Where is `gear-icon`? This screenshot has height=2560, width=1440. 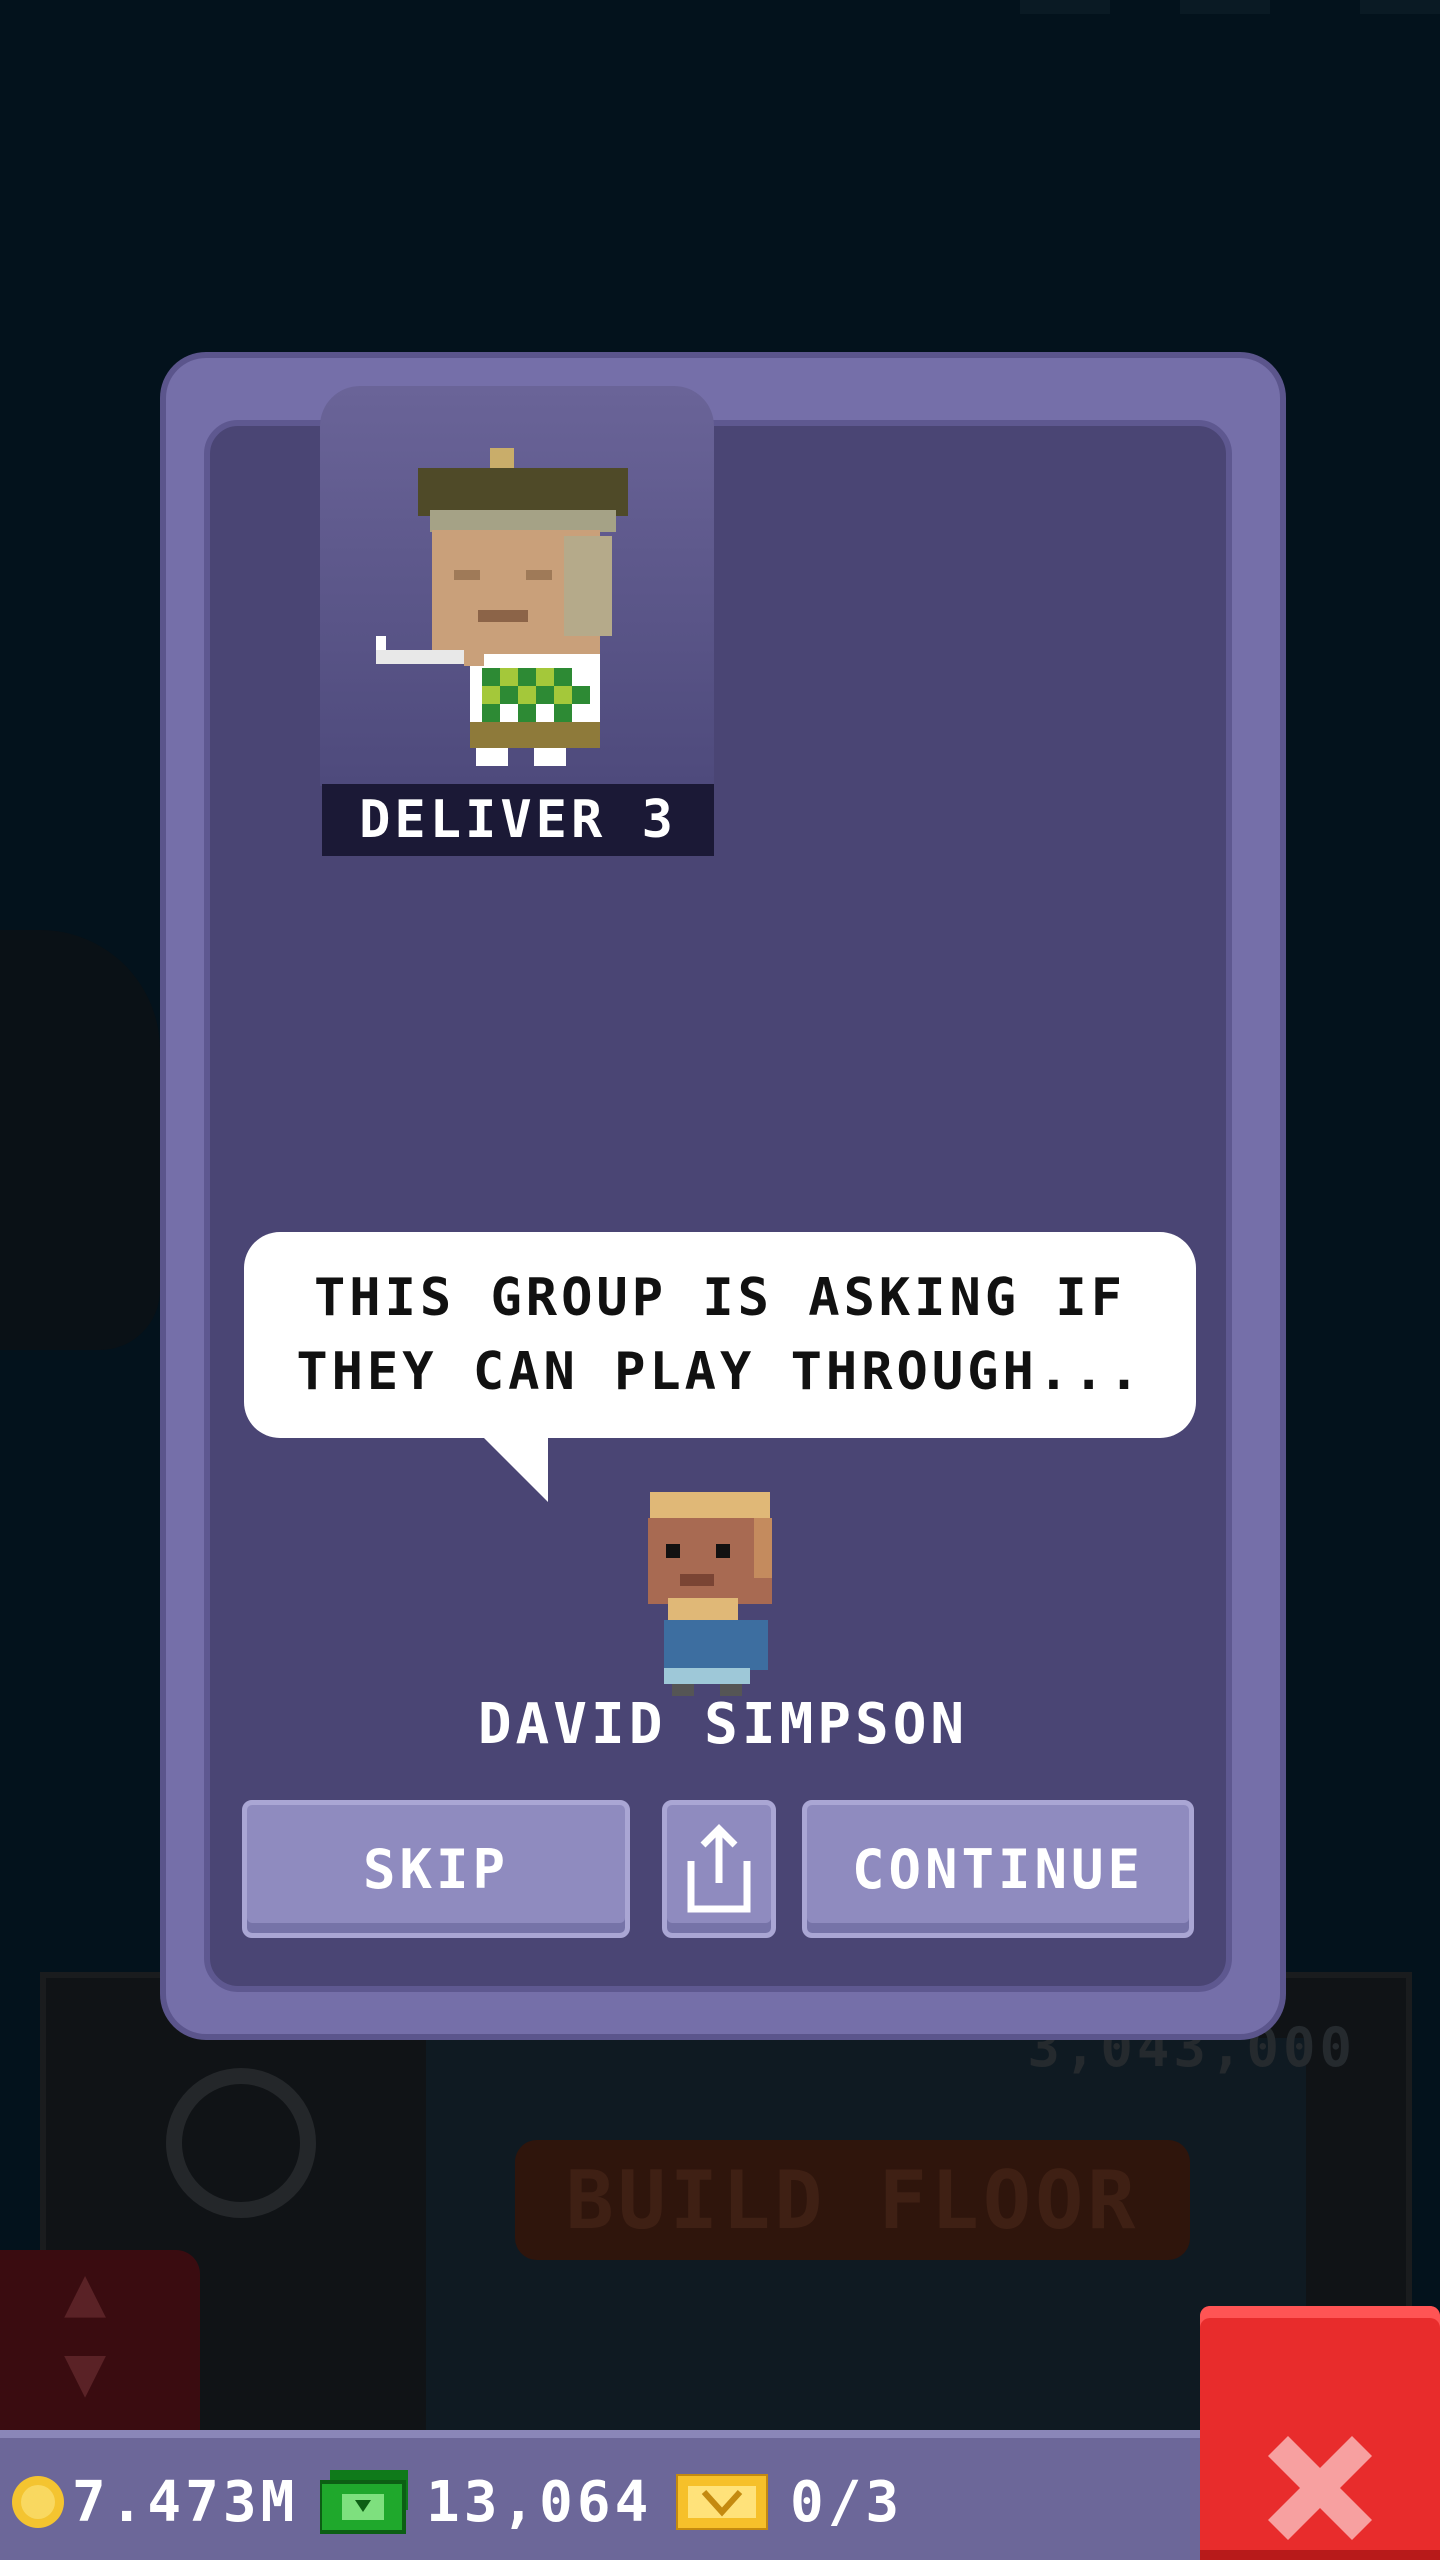
gear-icon is located at coordinates (241, 2143).